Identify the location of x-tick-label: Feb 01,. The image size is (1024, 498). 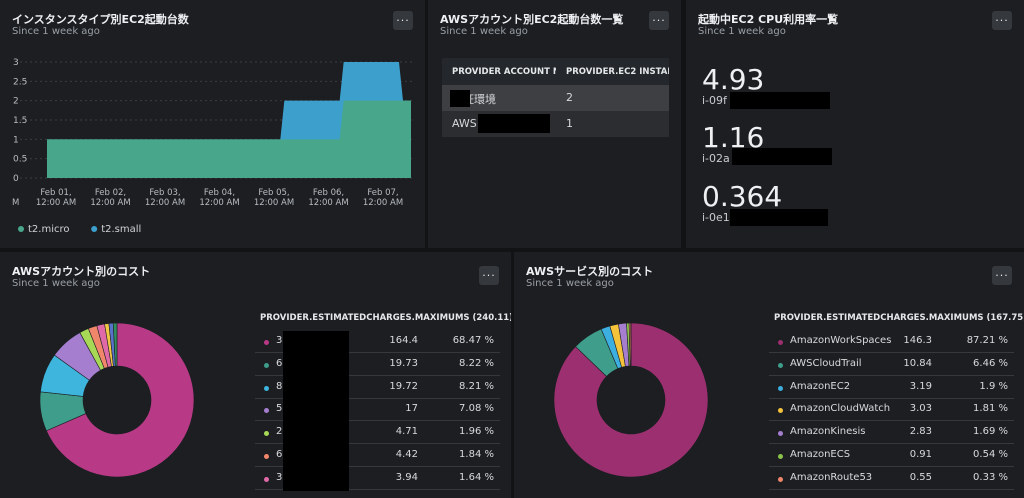
(55, 193).